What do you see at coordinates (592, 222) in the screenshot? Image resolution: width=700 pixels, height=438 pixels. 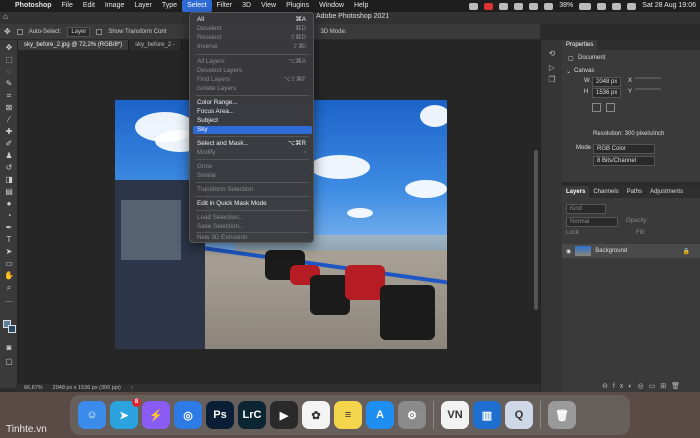 I see `blend-mode-dropdown: Normal` at bounding box center [592, 222].